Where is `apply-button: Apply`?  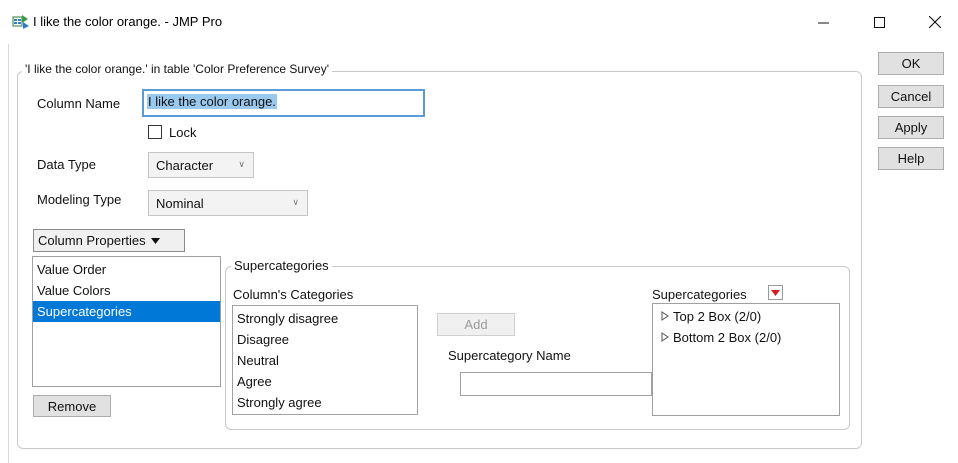 apply-button: Apply is located at coordinates (911, 127).